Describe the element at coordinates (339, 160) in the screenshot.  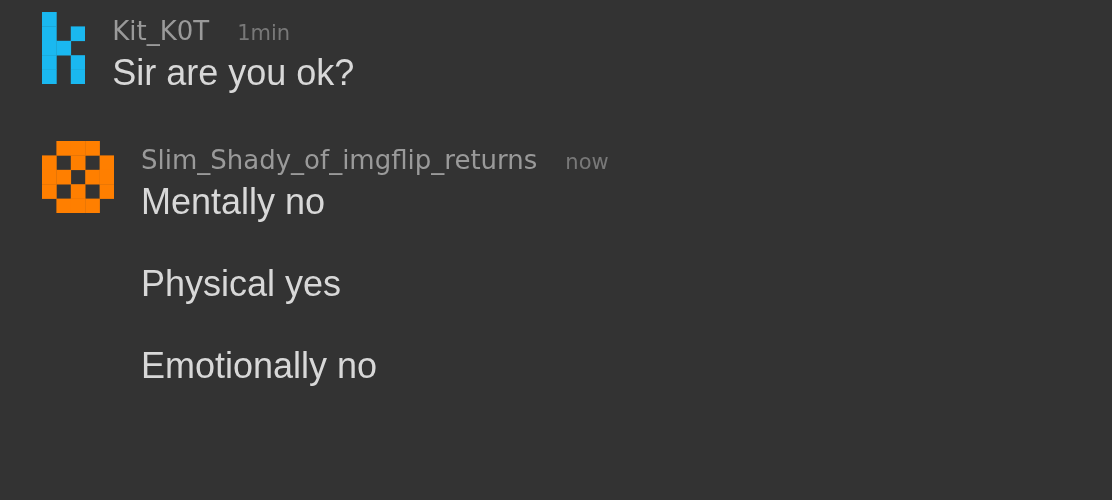
I see `username: Slim_Shady_of_imgflip_returns` at that location.